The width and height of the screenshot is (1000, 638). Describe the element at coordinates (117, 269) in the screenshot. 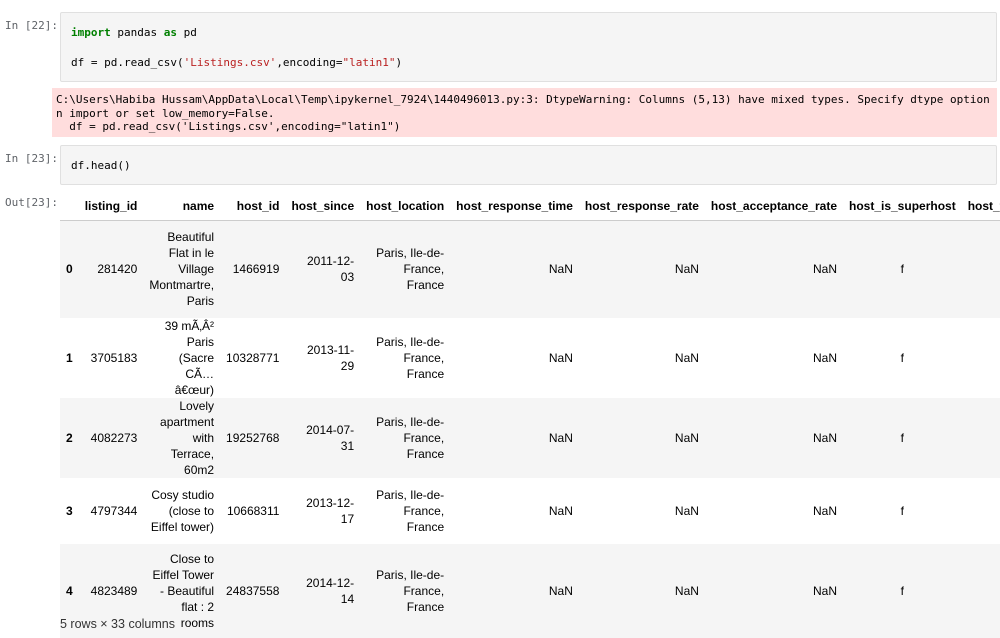

I see `cell-listing-id: 281420` at that location.